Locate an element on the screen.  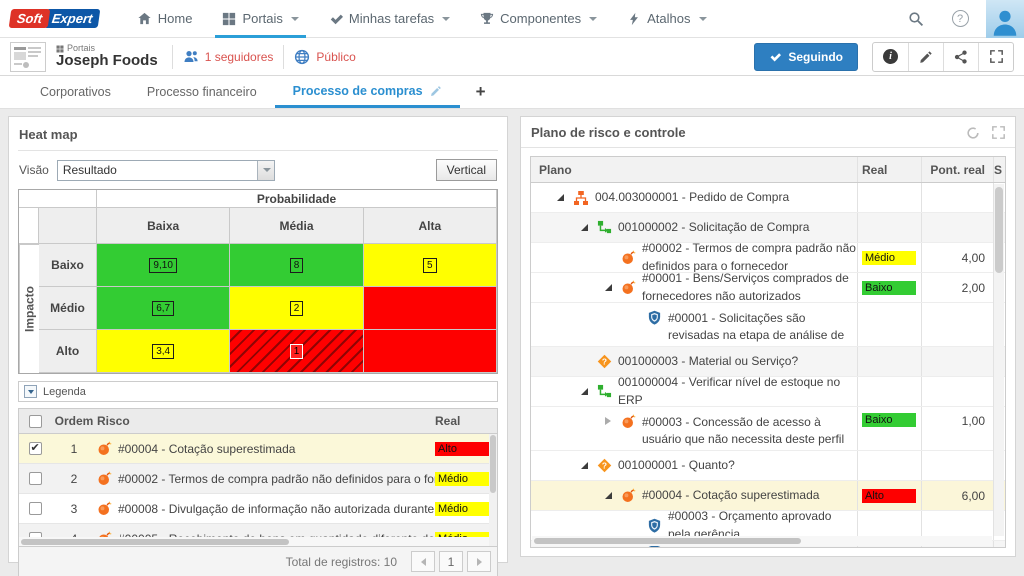
heatmap-cell: 5 is located at coordinates (430, 265).